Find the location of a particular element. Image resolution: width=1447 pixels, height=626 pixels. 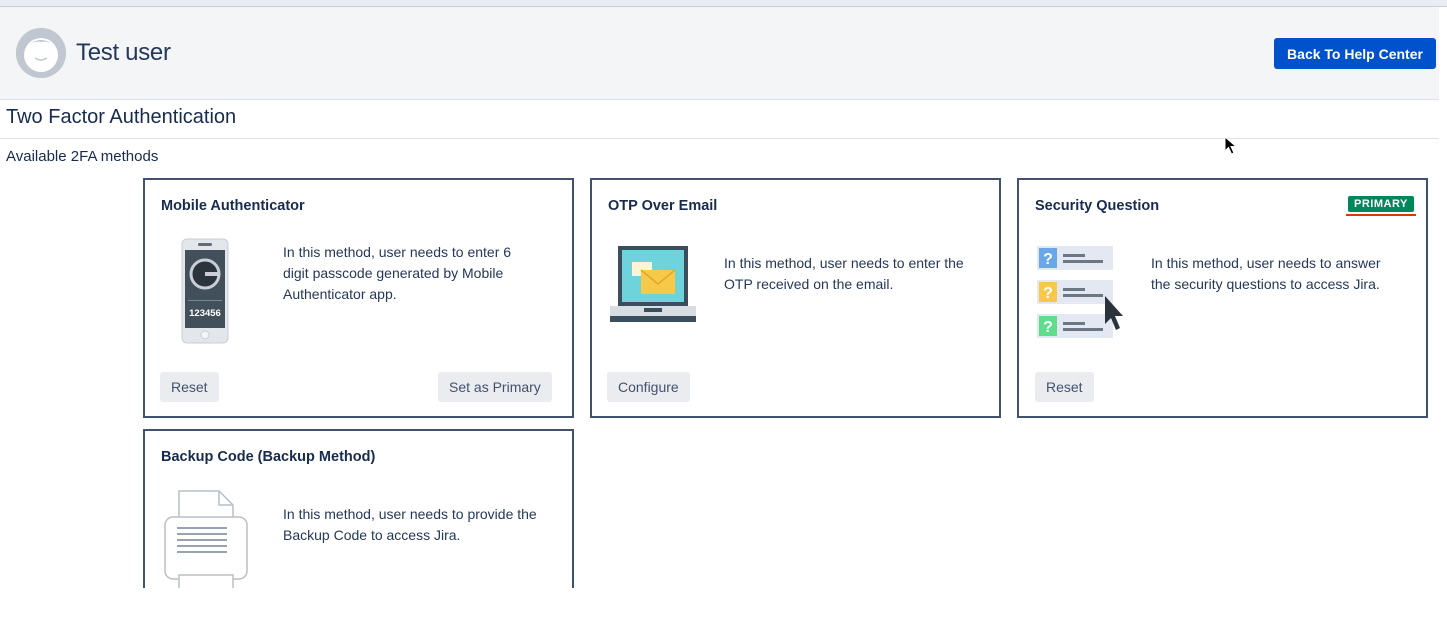

page-header: Test user Back To Help Center is located at coordinates (719, 53).